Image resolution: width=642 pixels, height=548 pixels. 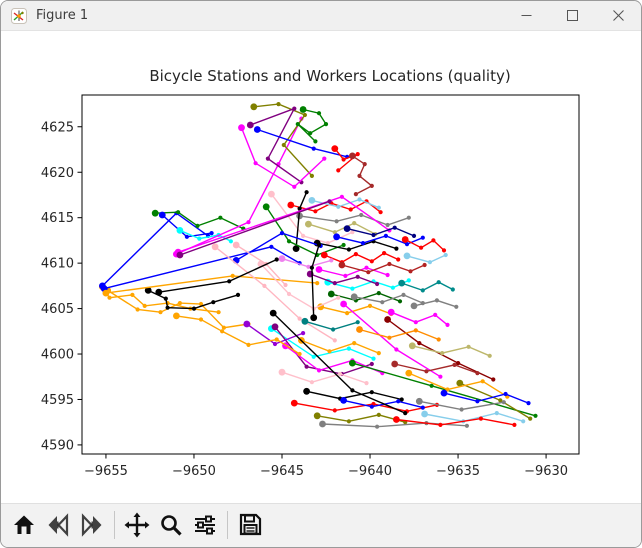 What do you see at coordinates (526, 16) in the screenshot?
I see `minimize-button` at bounding box center [526, 16].